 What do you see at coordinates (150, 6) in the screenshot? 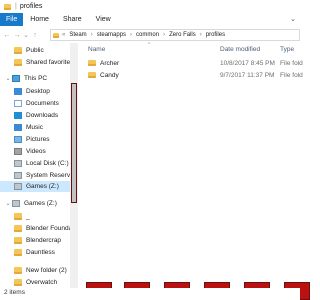
I see `title-bar: | profiles` at bounding box center [150, 6].